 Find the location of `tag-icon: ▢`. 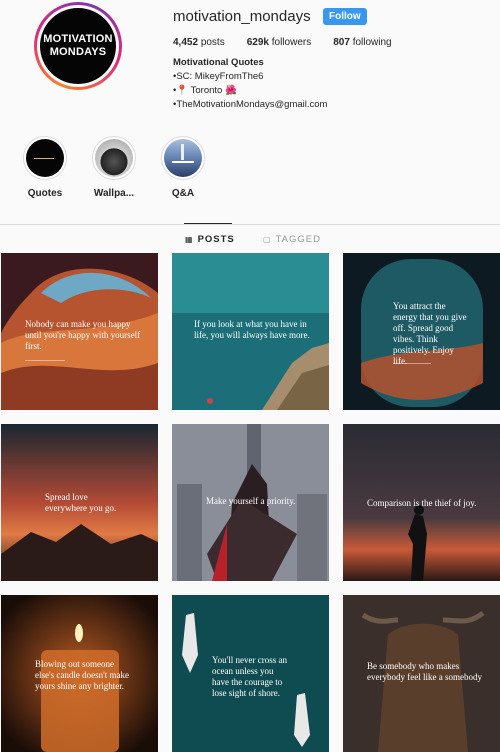

tag-icon: ▢ is located at coordinates (267, 239).